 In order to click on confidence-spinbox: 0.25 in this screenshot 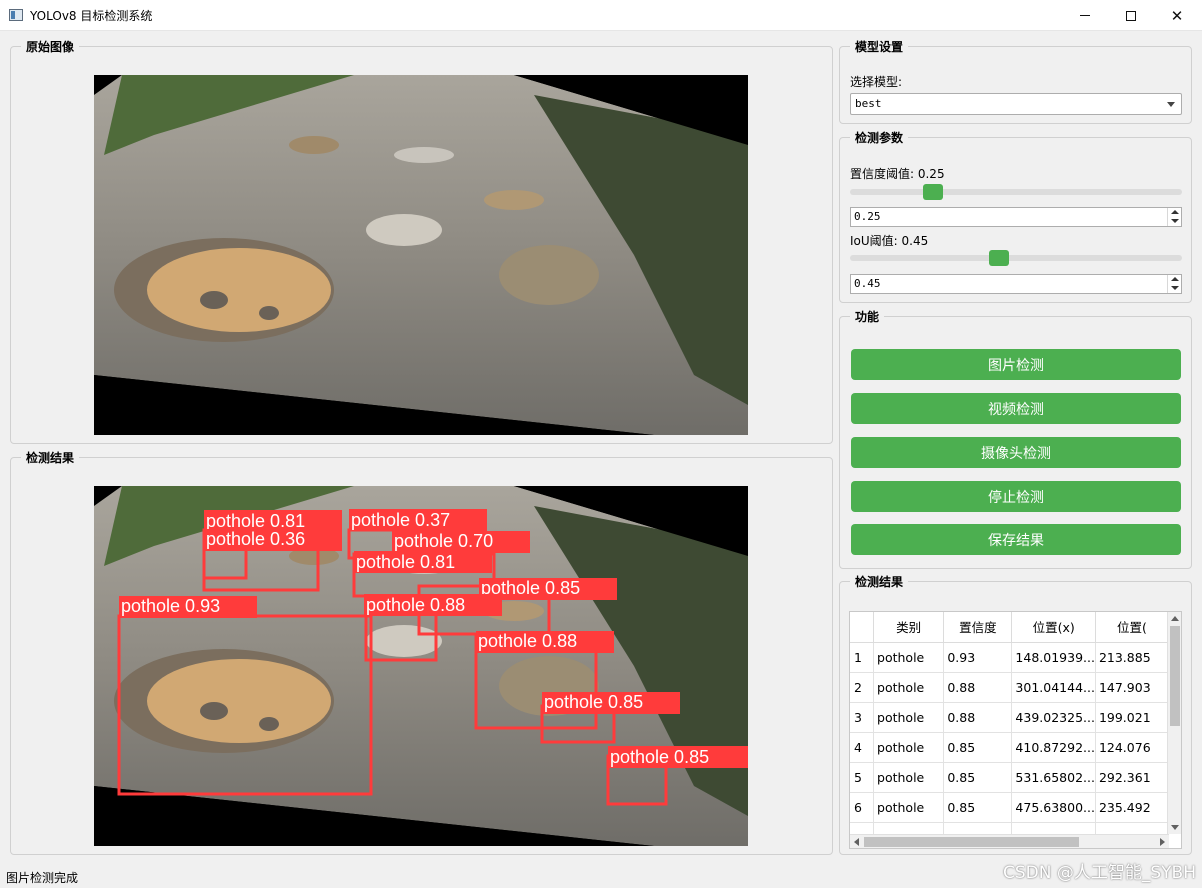, I will do `click(1016, 217)`.